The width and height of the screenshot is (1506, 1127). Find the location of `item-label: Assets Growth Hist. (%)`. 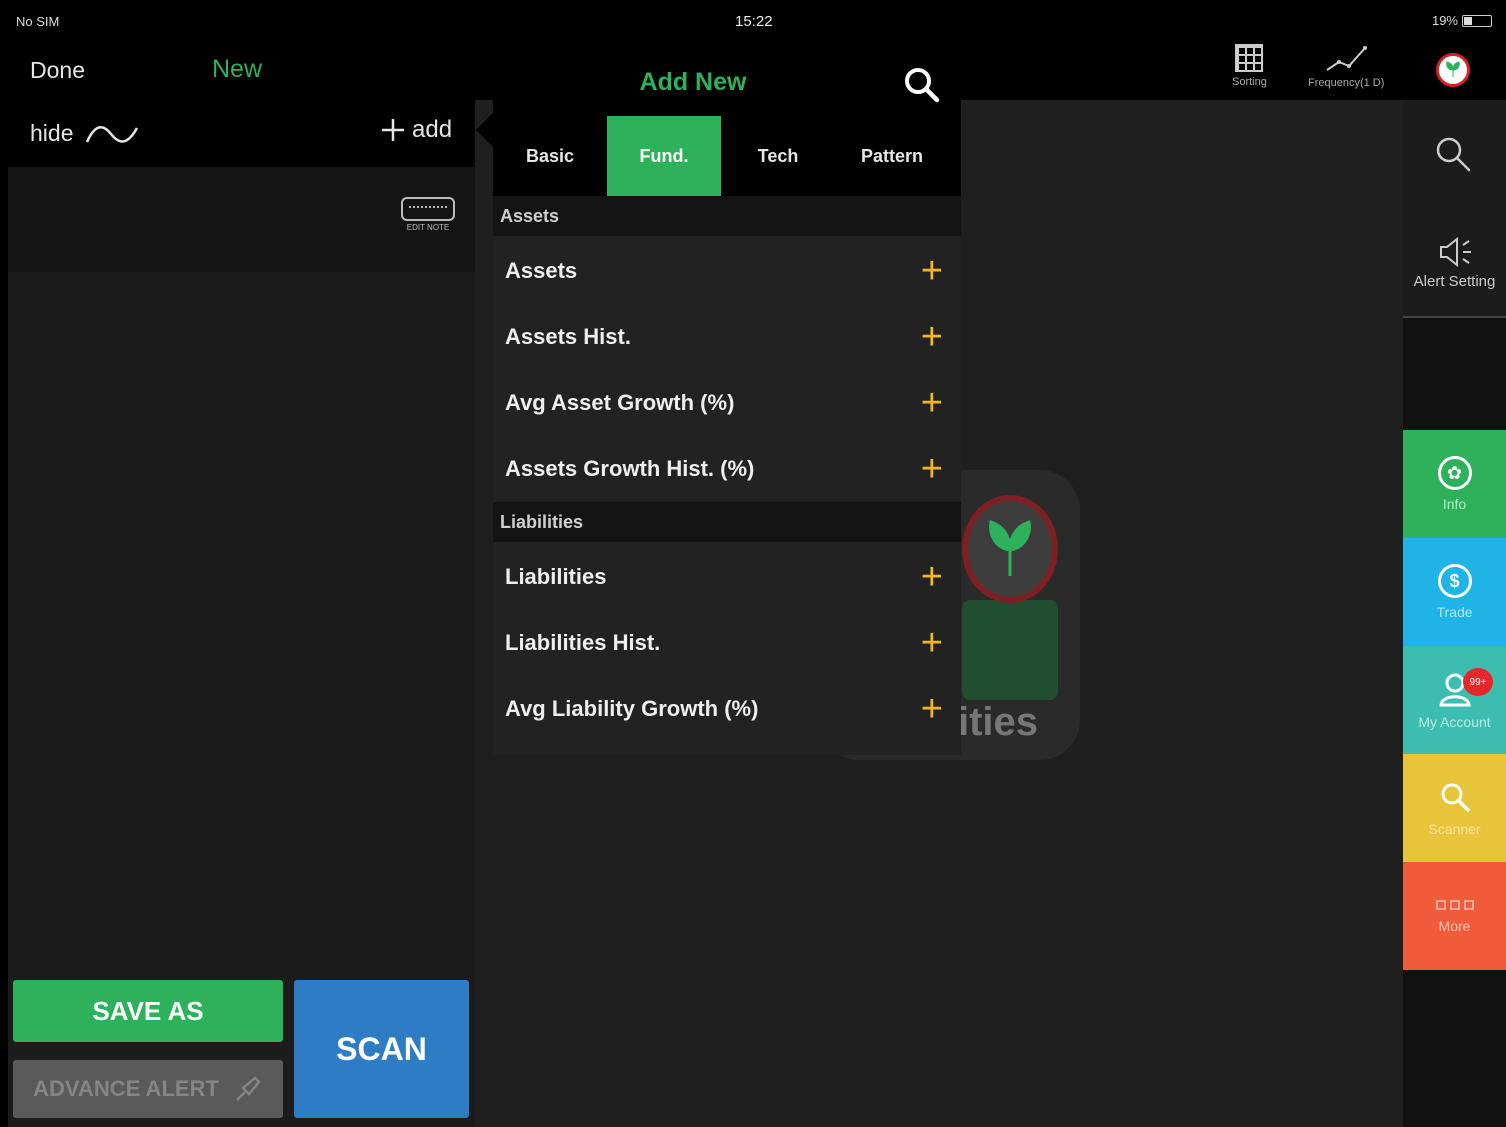

item-label: Assets Growth Hist. (%) is located at coordinates (630, 468).